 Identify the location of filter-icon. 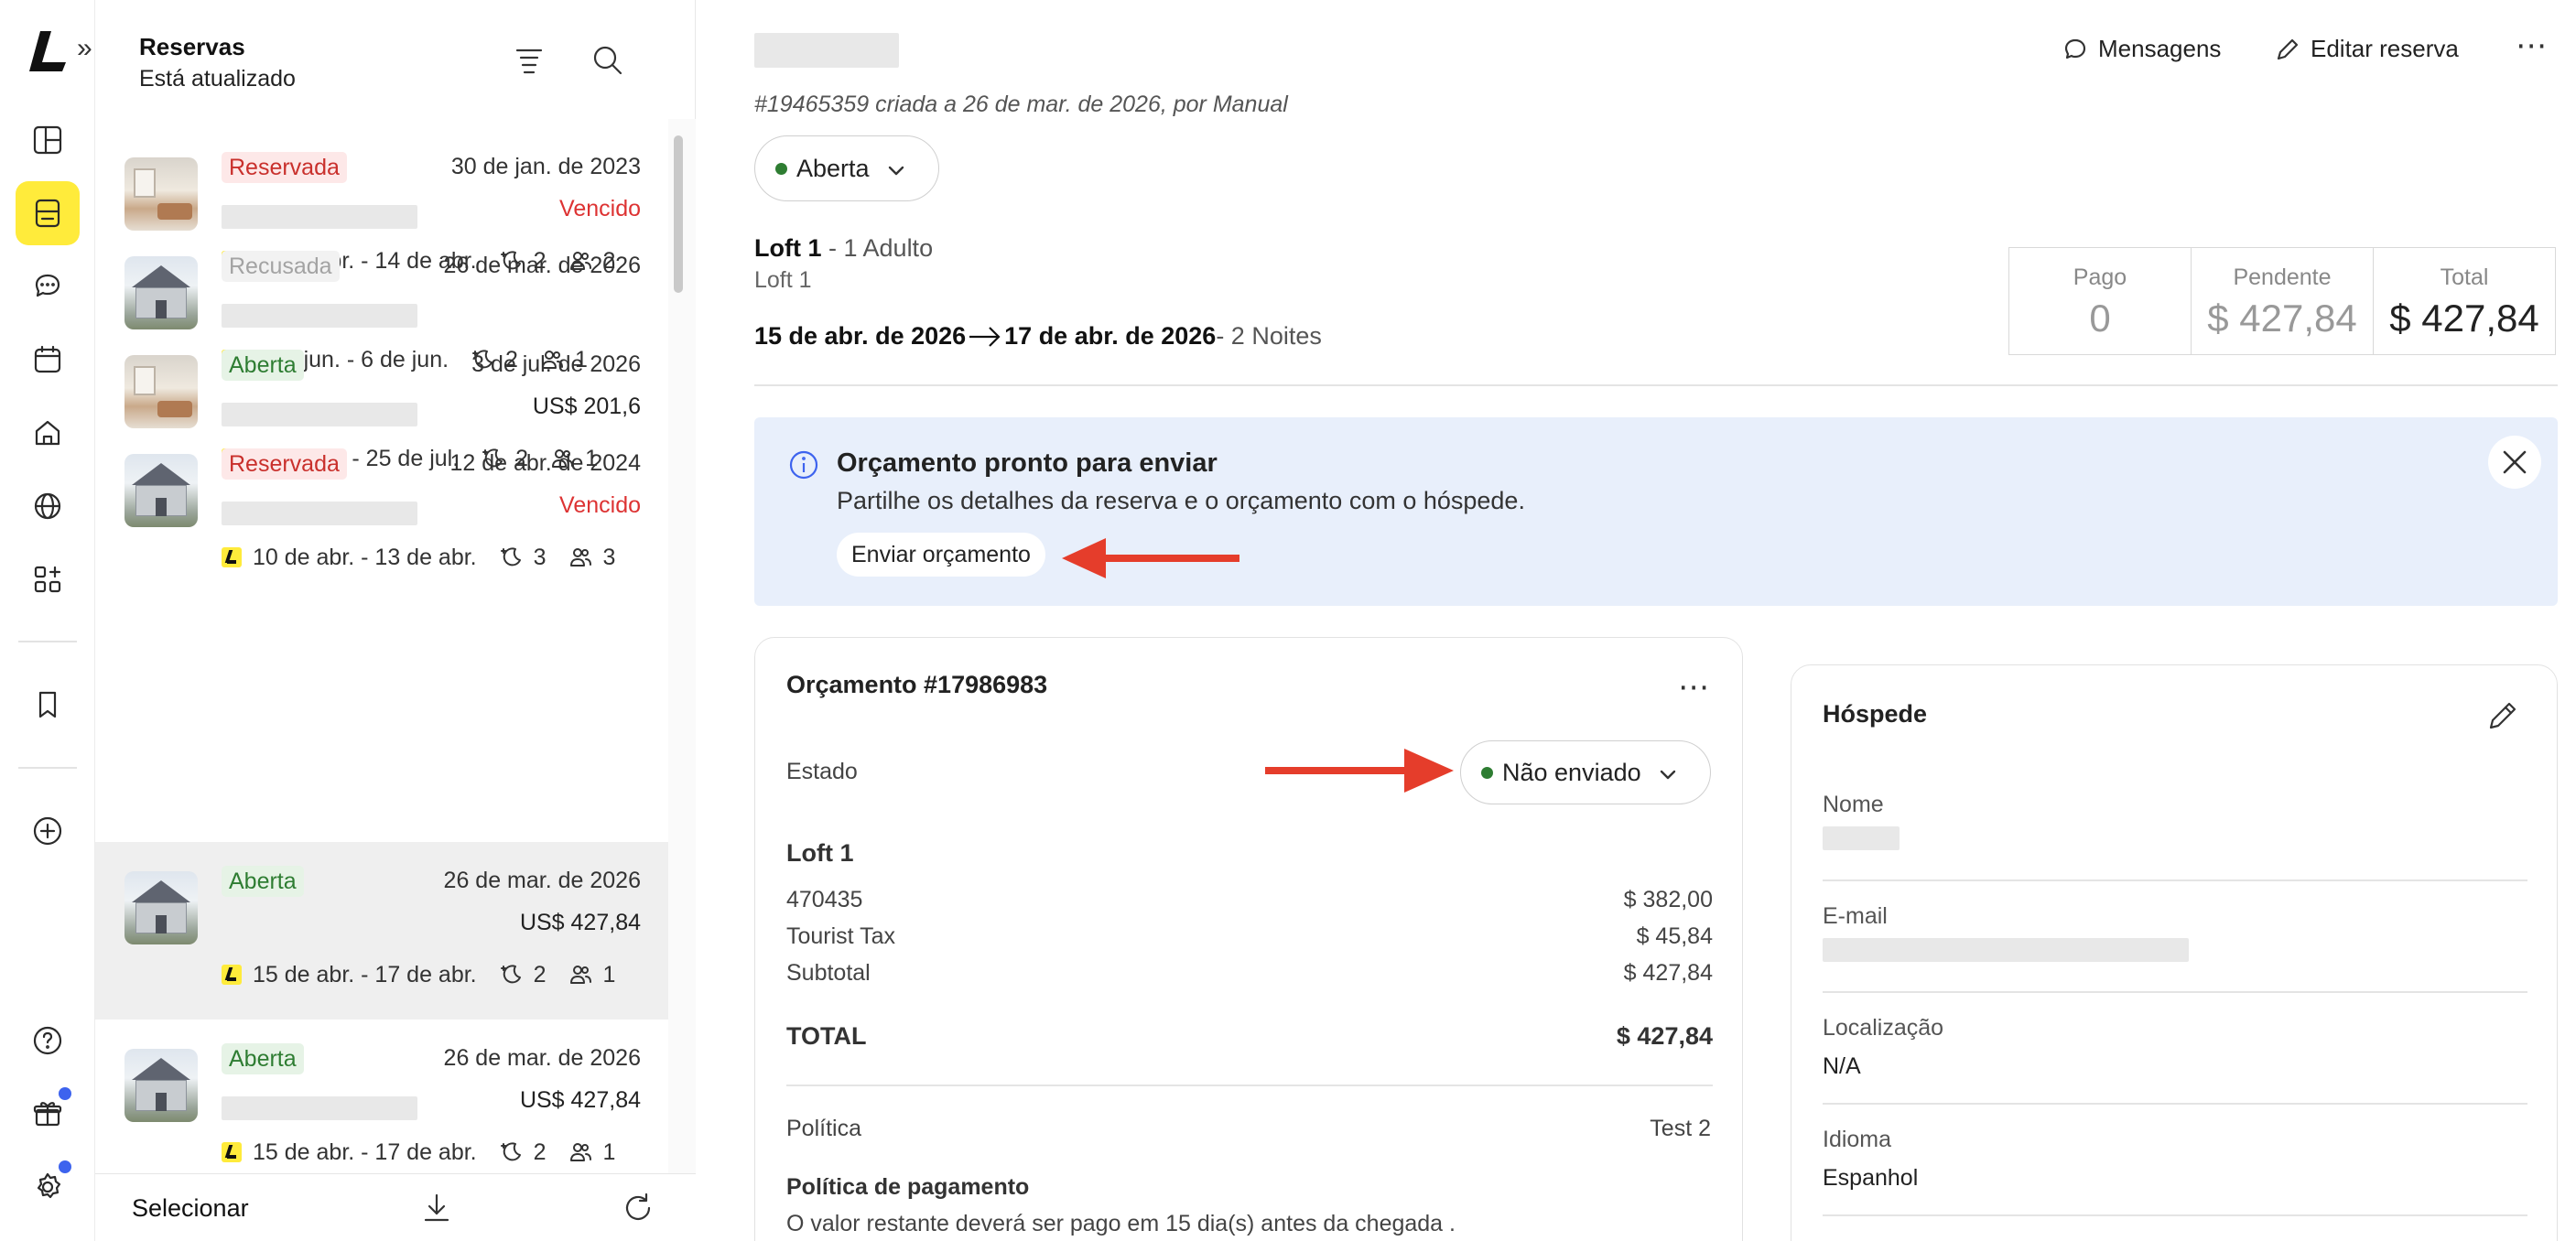
(529, 60).